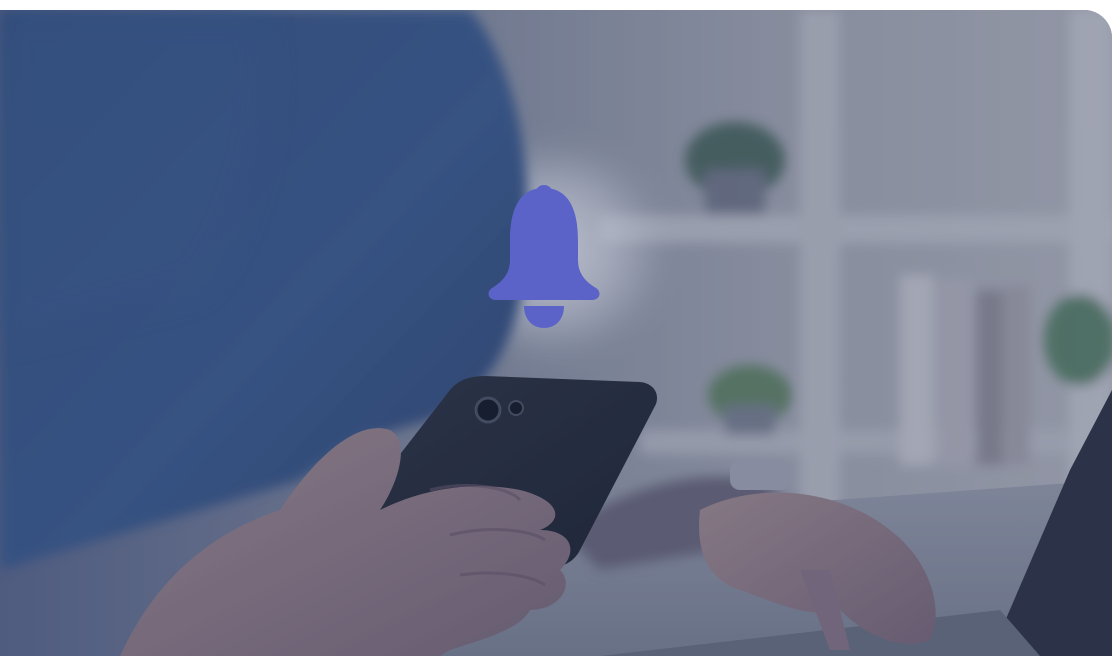  I want to click on bell-icon, so click(544, 254).